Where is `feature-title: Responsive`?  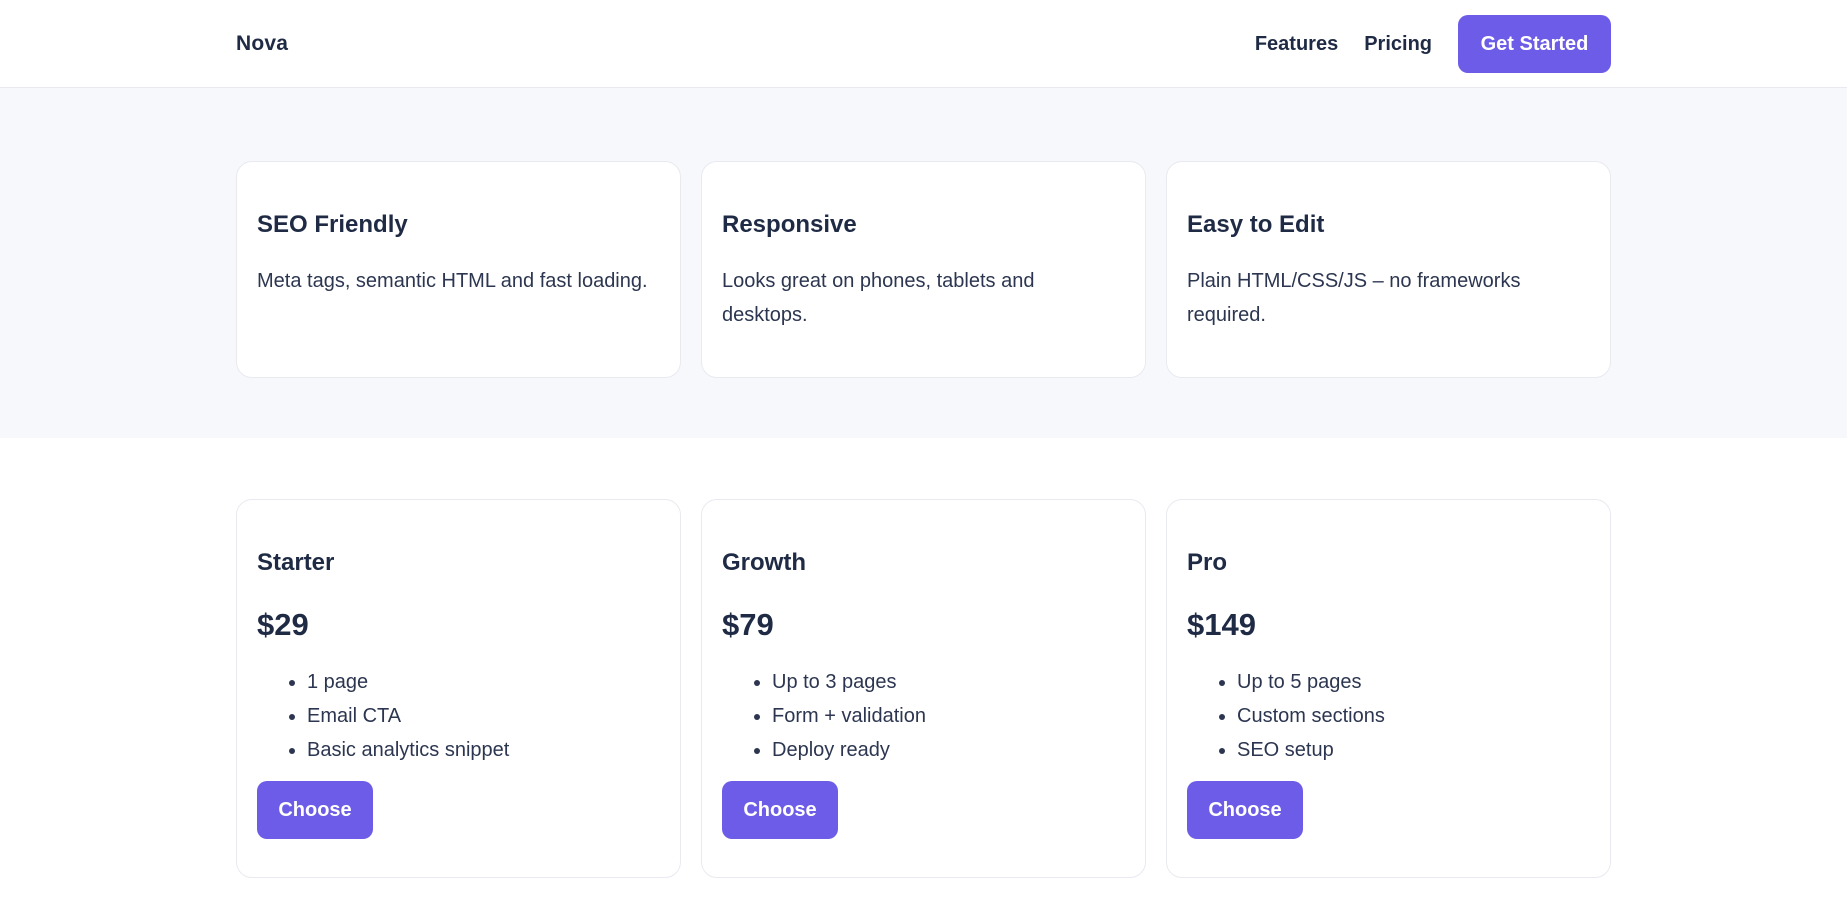 feature-title: Responsive is located at coordinates (789, 224).